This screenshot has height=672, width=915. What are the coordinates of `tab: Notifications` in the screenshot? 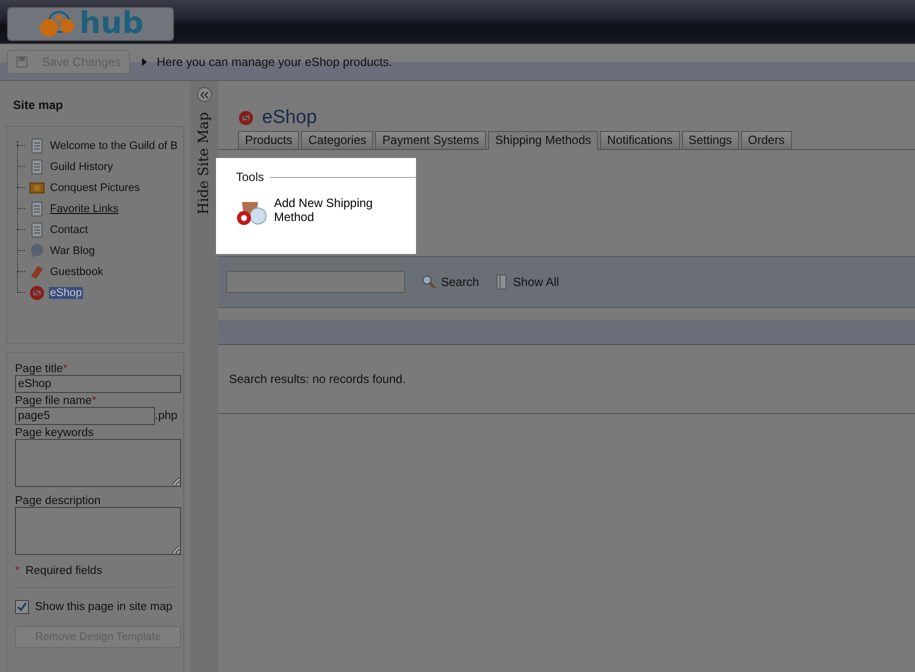 It's located at (640, 140).